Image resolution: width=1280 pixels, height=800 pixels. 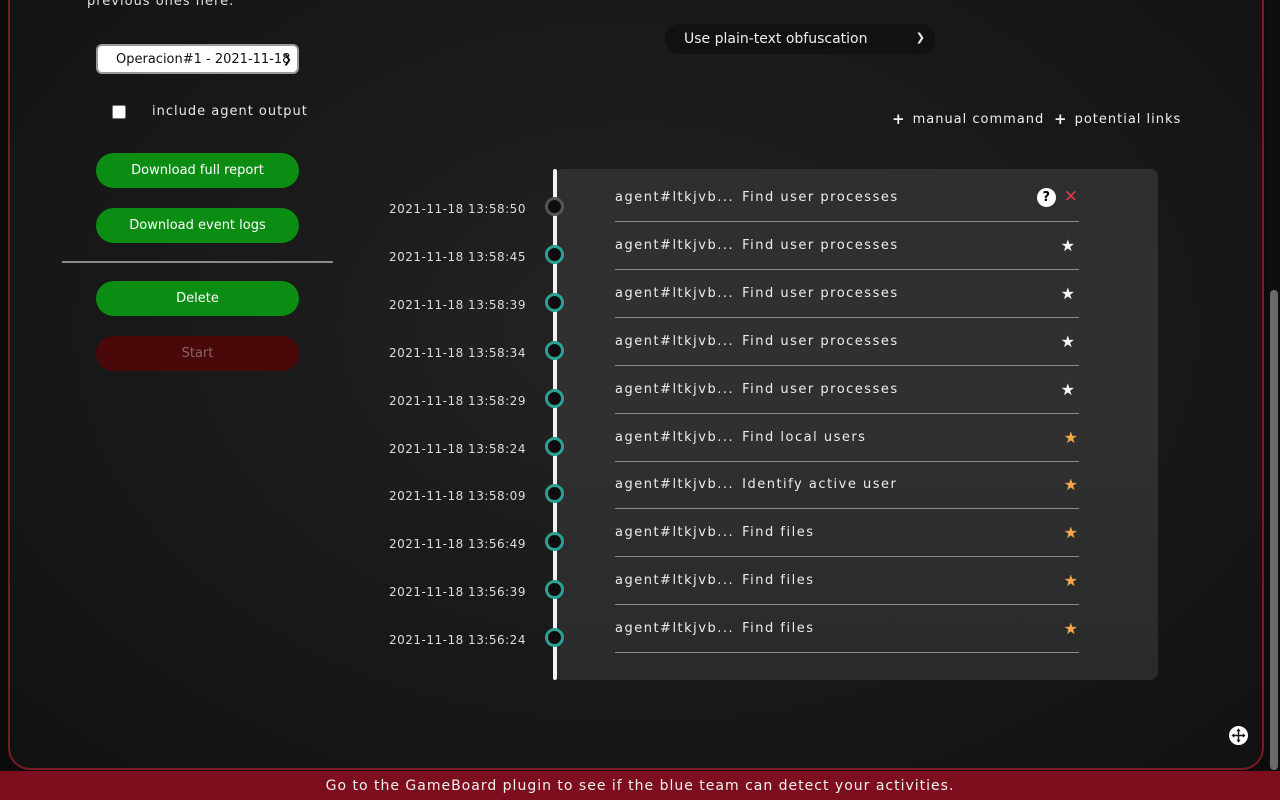 What do you see at coordinates (457, 209) in the screenshot?
I see `timeline-timestamp: 2021-11-18 13:58:50` at bounding box center [457, 209].